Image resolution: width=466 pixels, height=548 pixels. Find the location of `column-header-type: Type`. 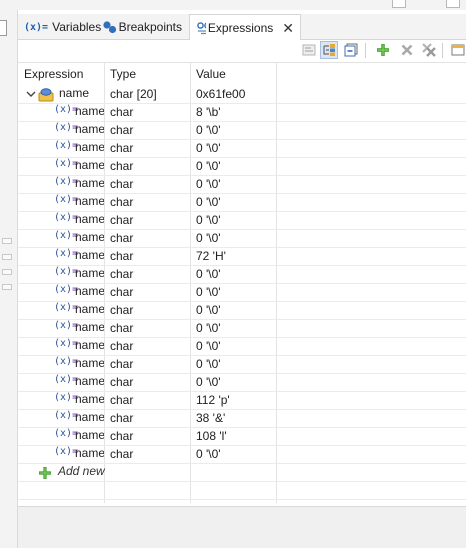

column-header-type: Type is located at coordinates (147, 74).